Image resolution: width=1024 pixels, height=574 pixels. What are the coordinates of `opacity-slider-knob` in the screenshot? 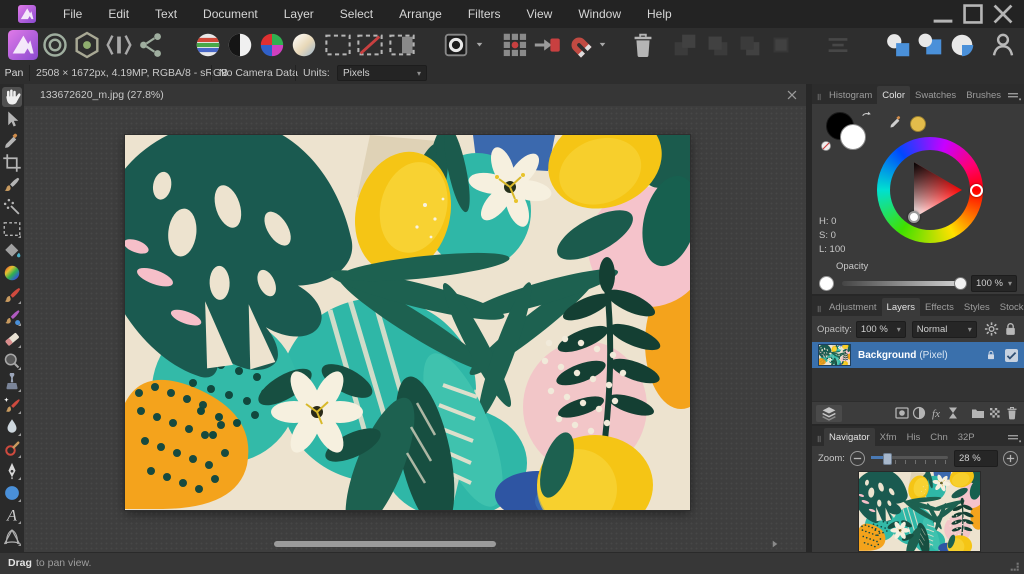 It's located at (960, 283).